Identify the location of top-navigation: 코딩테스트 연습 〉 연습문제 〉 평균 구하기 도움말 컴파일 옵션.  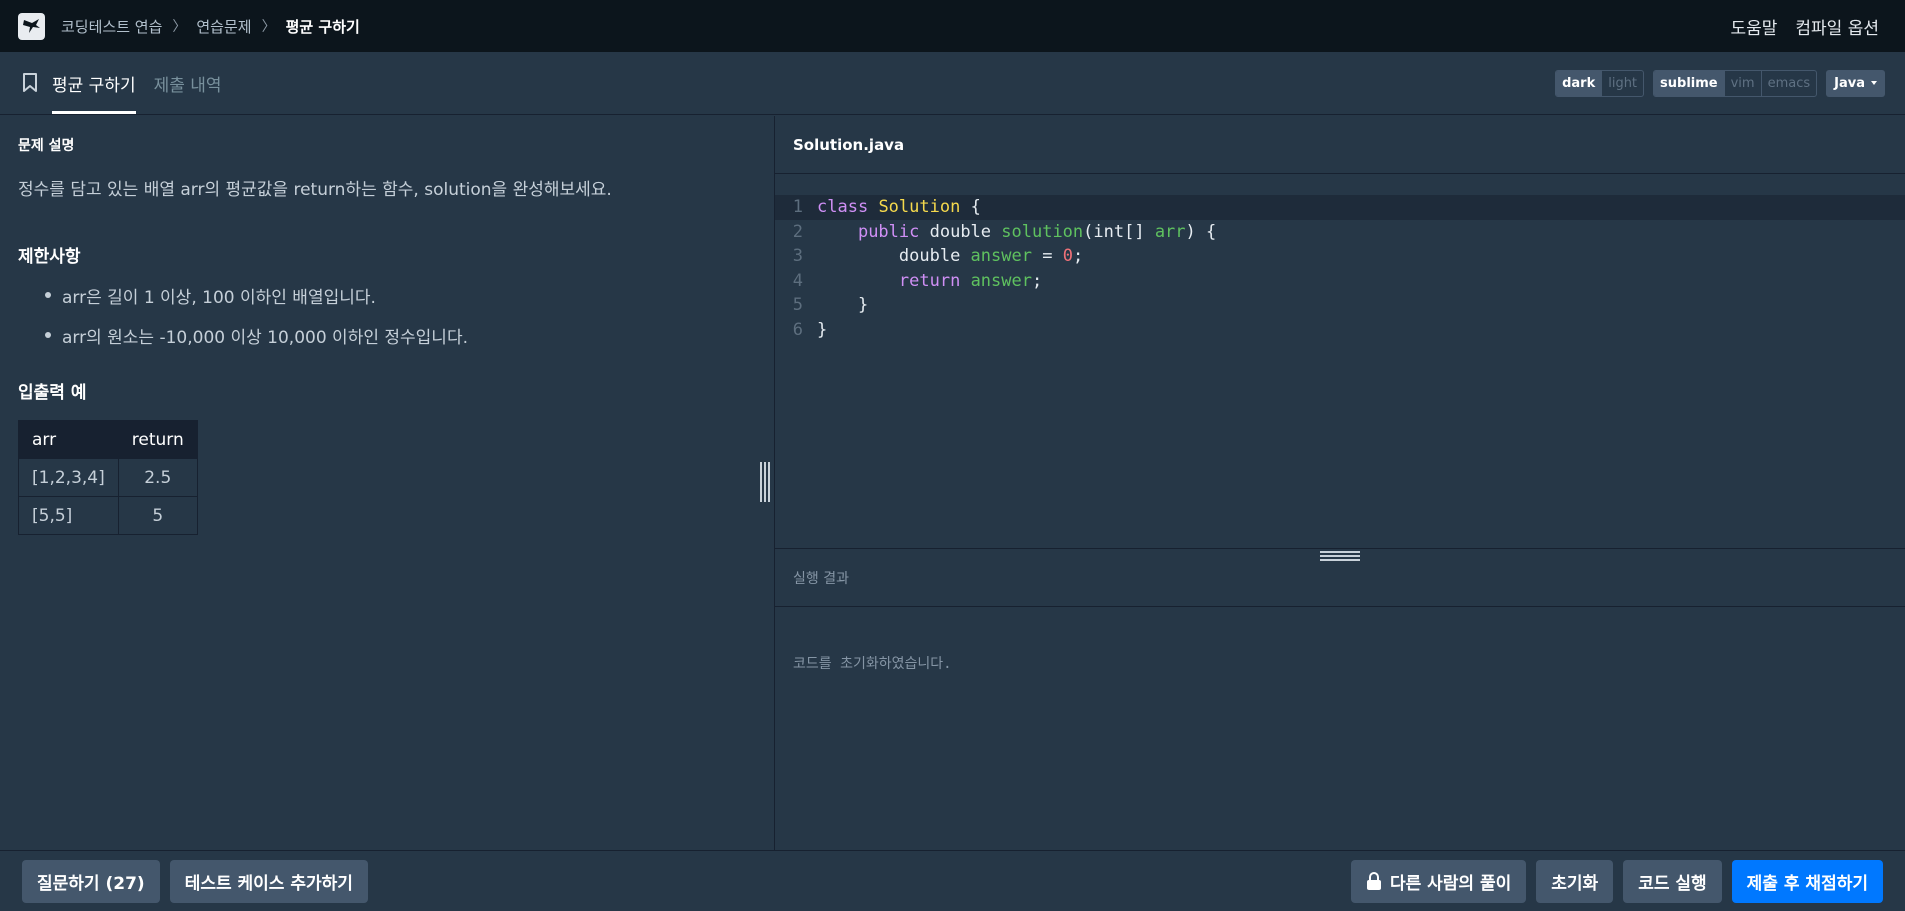
(952, 26).